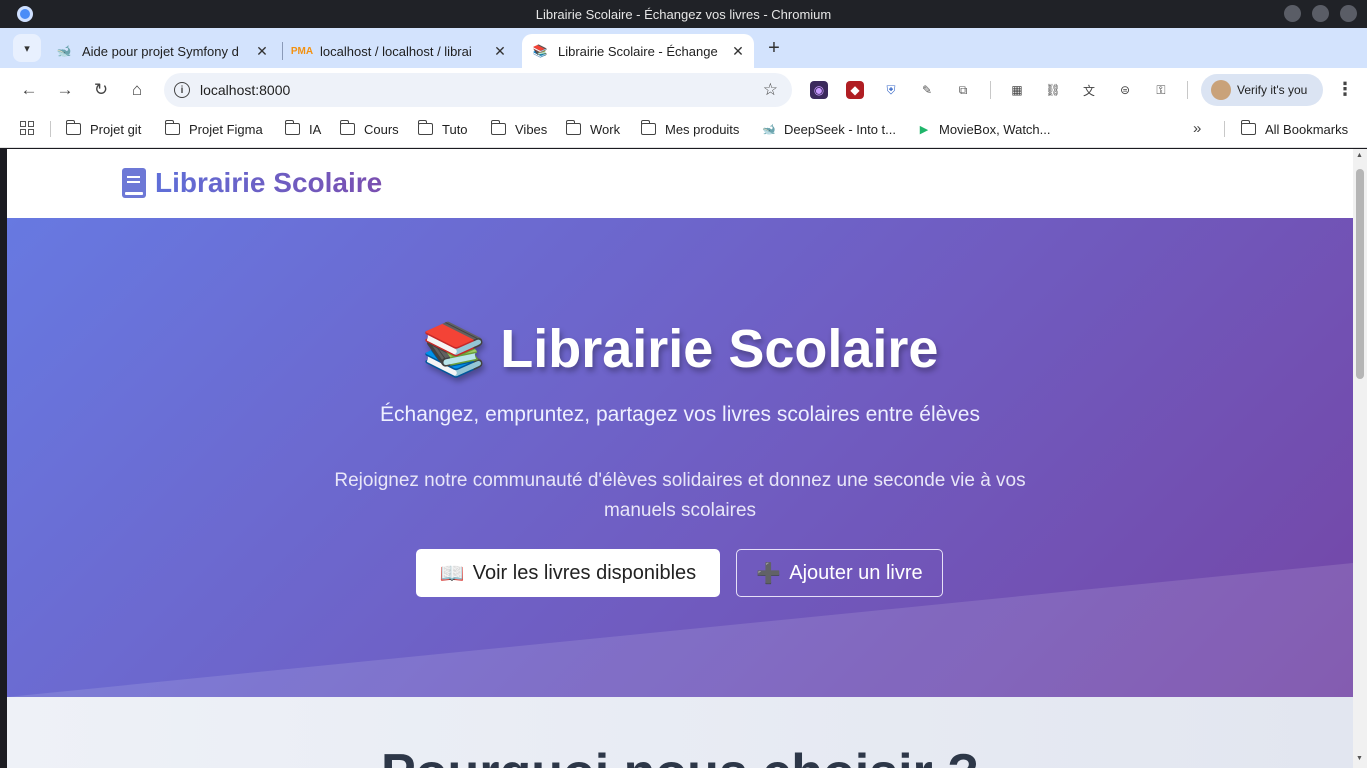  I want to click on moviebox-play-icon: ▶, so click(924, 129).